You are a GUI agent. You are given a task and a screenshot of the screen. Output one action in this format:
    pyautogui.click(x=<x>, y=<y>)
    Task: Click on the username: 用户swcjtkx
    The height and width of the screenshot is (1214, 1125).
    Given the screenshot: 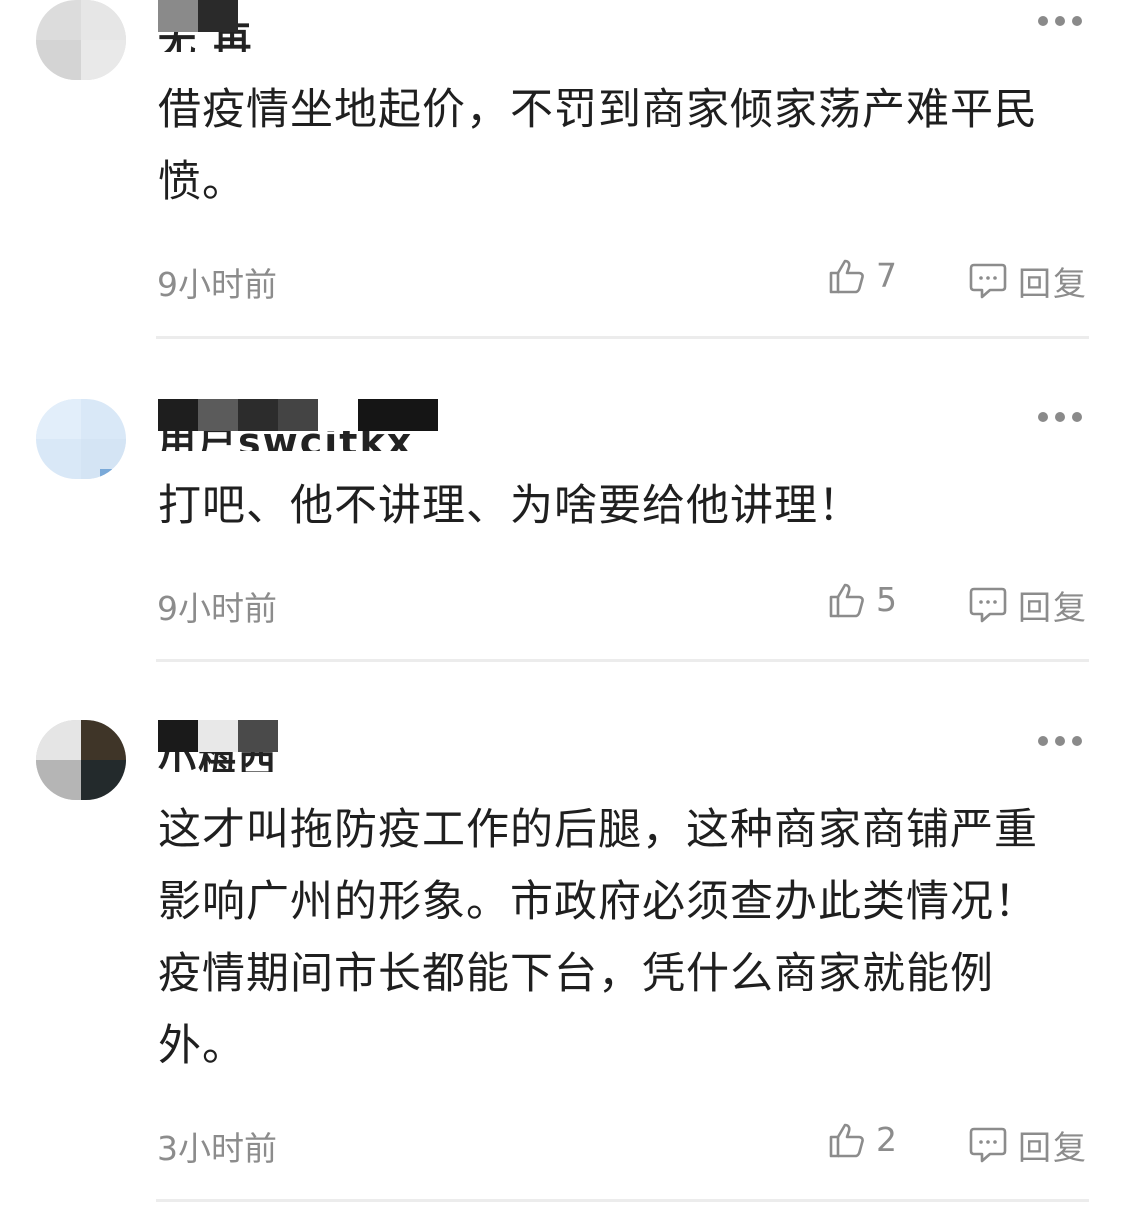 What is the action you would take?
    pyautogui.click(x=303, y=425)
    